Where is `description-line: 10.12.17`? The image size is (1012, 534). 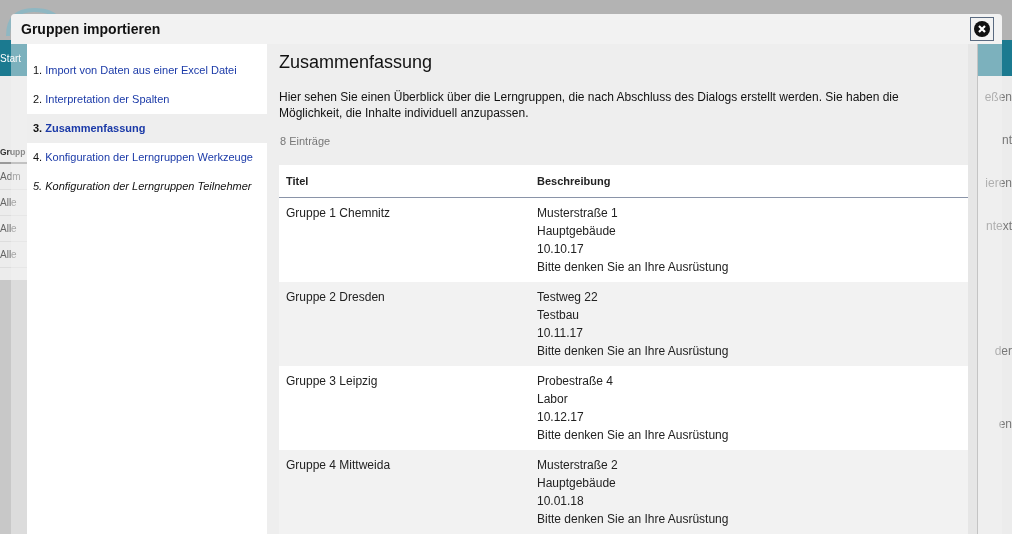
description-line: 10.12.17 is located at coordinates (561, 417).